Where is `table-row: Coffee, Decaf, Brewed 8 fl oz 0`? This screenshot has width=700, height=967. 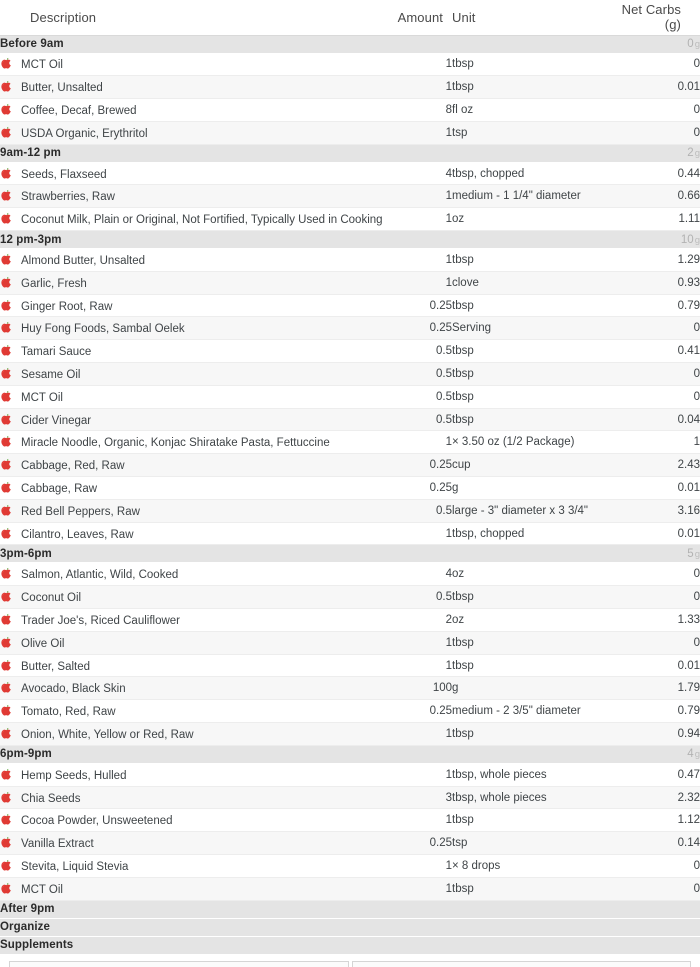
table-row: Coffee, Decaf, Brewed 8 fl oz 0 is located at coordinates (350, 110).